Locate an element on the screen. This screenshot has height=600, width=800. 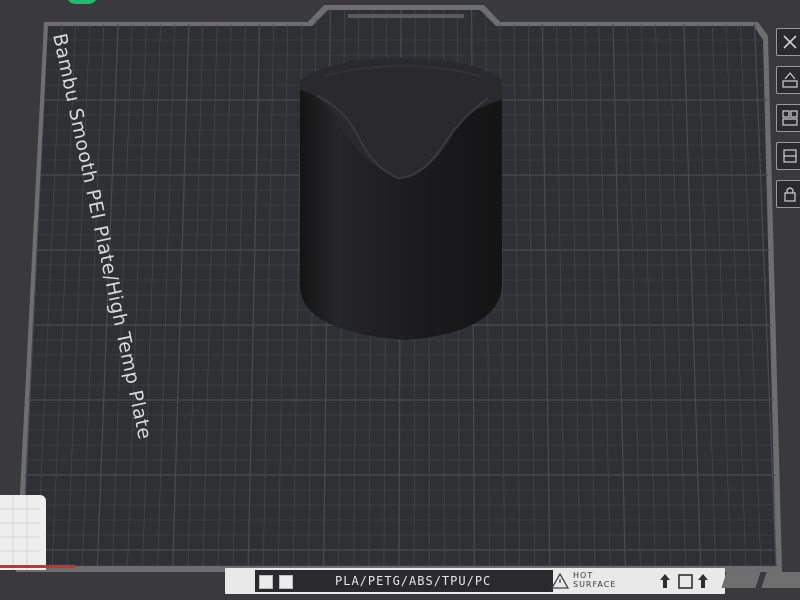
material-panel: PLA/PETG/ABS/TPU/PC is located at coordinates (404, 581).